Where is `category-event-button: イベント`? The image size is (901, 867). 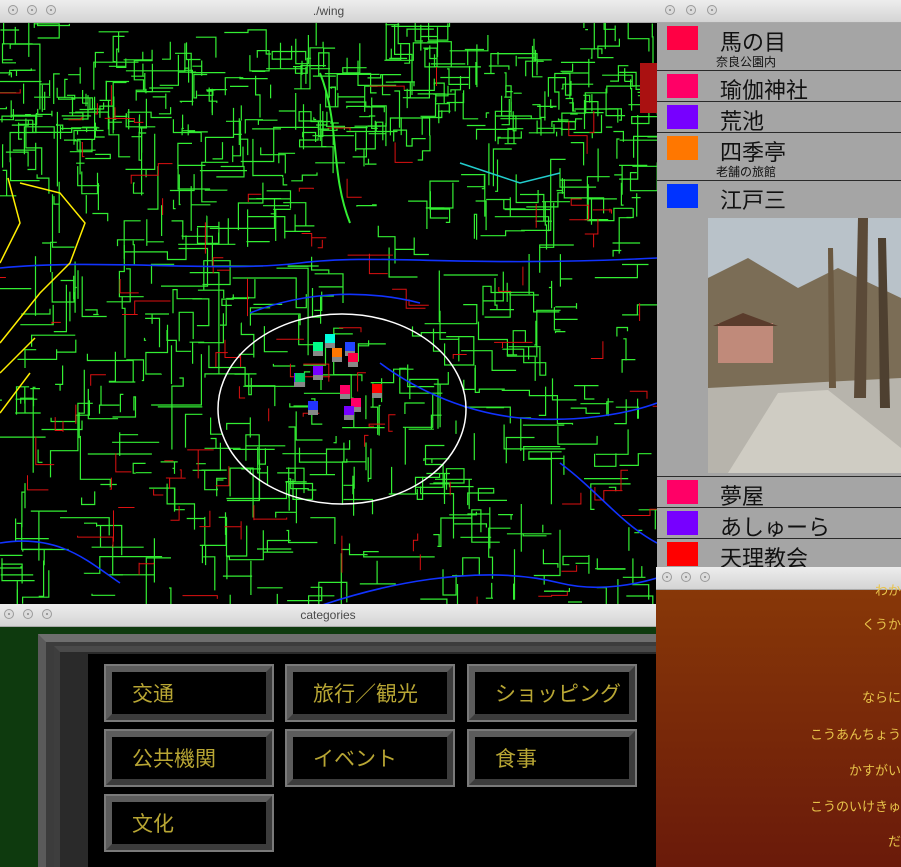
category-event-button: イベント is located at coordinates (370, 758).